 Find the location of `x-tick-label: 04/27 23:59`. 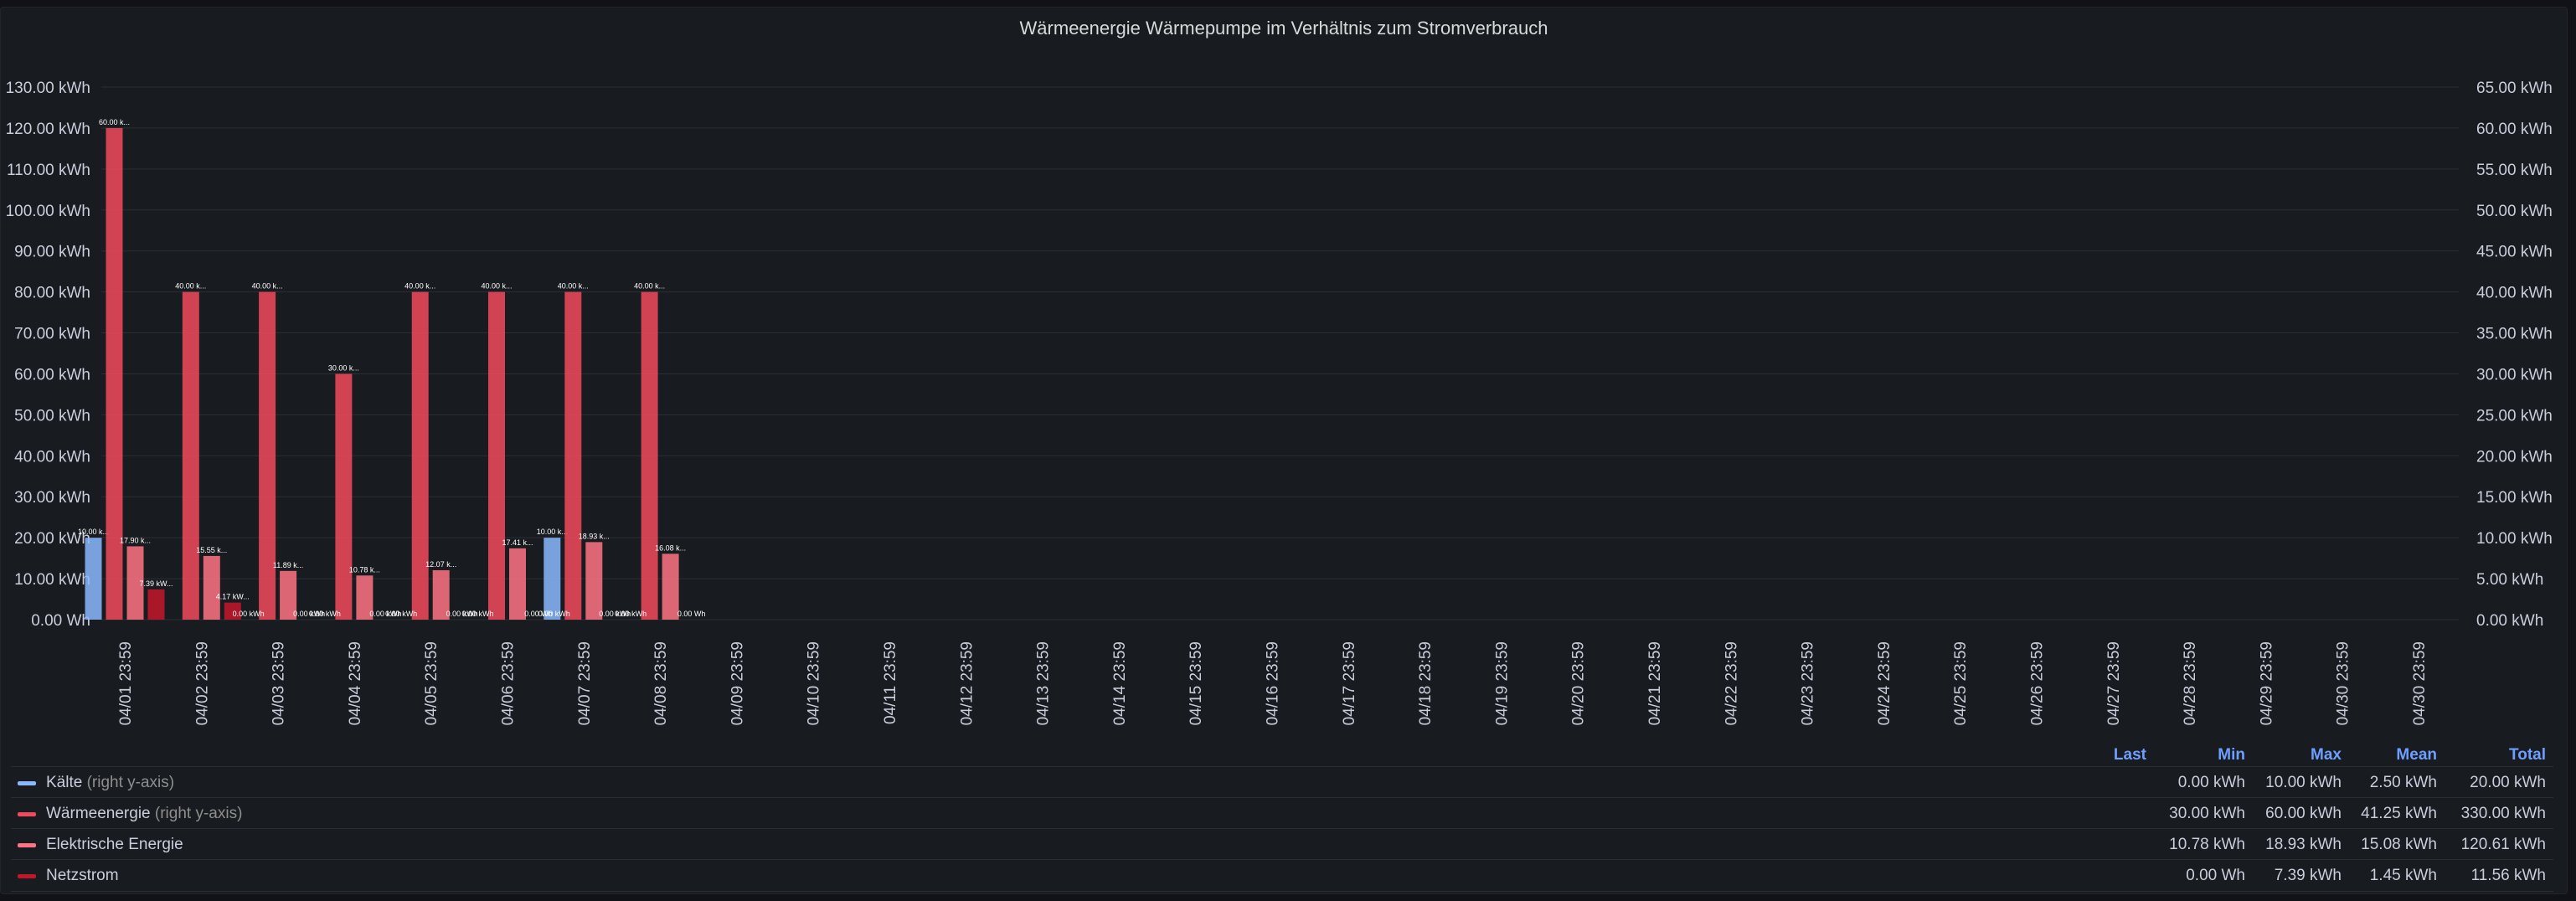

x-tick-label: 04/27 23:59 is located at coordinates (2114, 683).